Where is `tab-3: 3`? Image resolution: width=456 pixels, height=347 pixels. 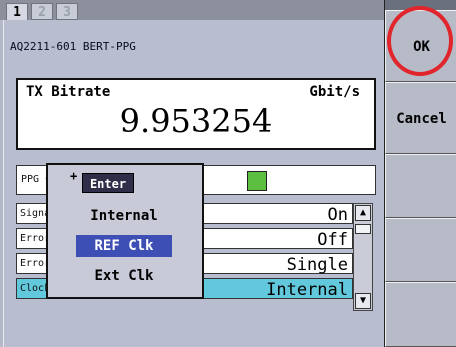
tab-3: 3 is located at coordinates (67, 11).